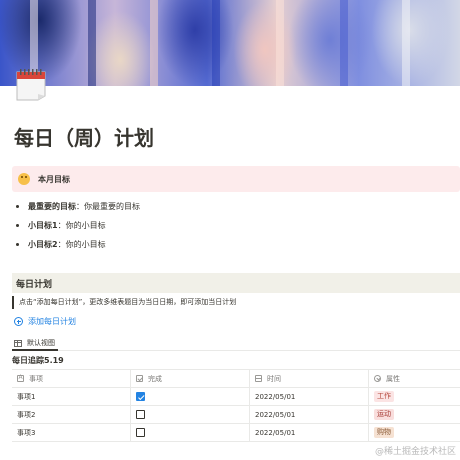  Describe the element at coordinates (414, 378) in the screenshot. I see `column-header-attribute: 属性` at that location.